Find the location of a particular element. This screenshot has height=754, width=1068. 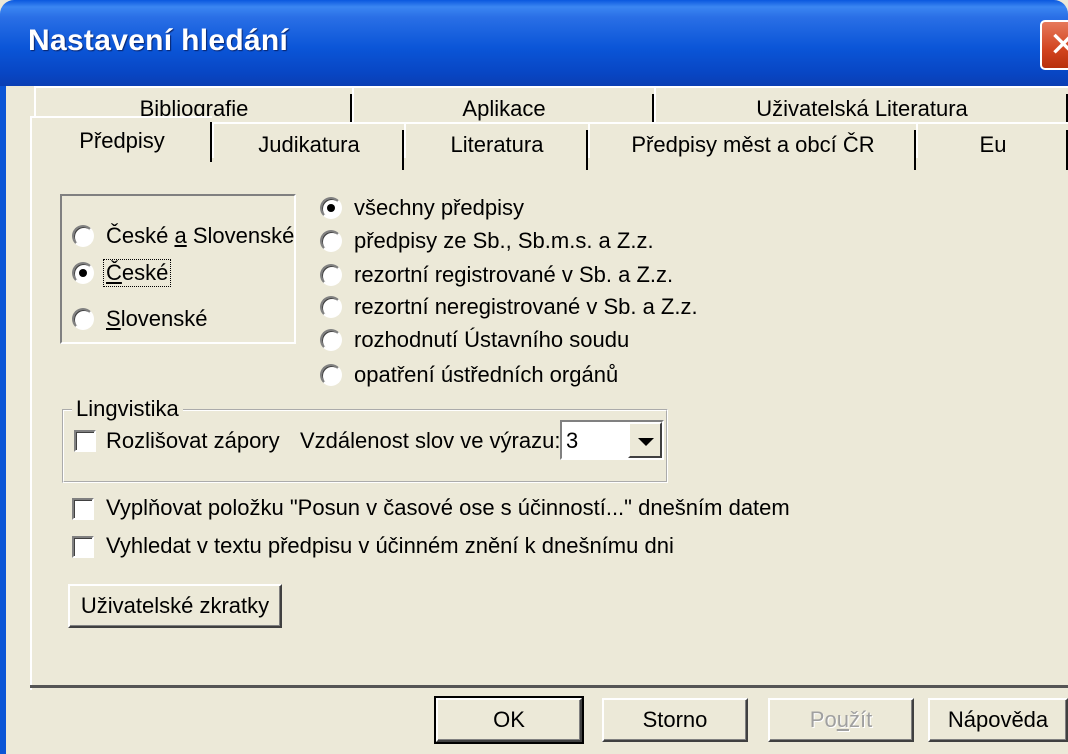

tab-predpisy: Předpisy is located at coordinates (121, 139).